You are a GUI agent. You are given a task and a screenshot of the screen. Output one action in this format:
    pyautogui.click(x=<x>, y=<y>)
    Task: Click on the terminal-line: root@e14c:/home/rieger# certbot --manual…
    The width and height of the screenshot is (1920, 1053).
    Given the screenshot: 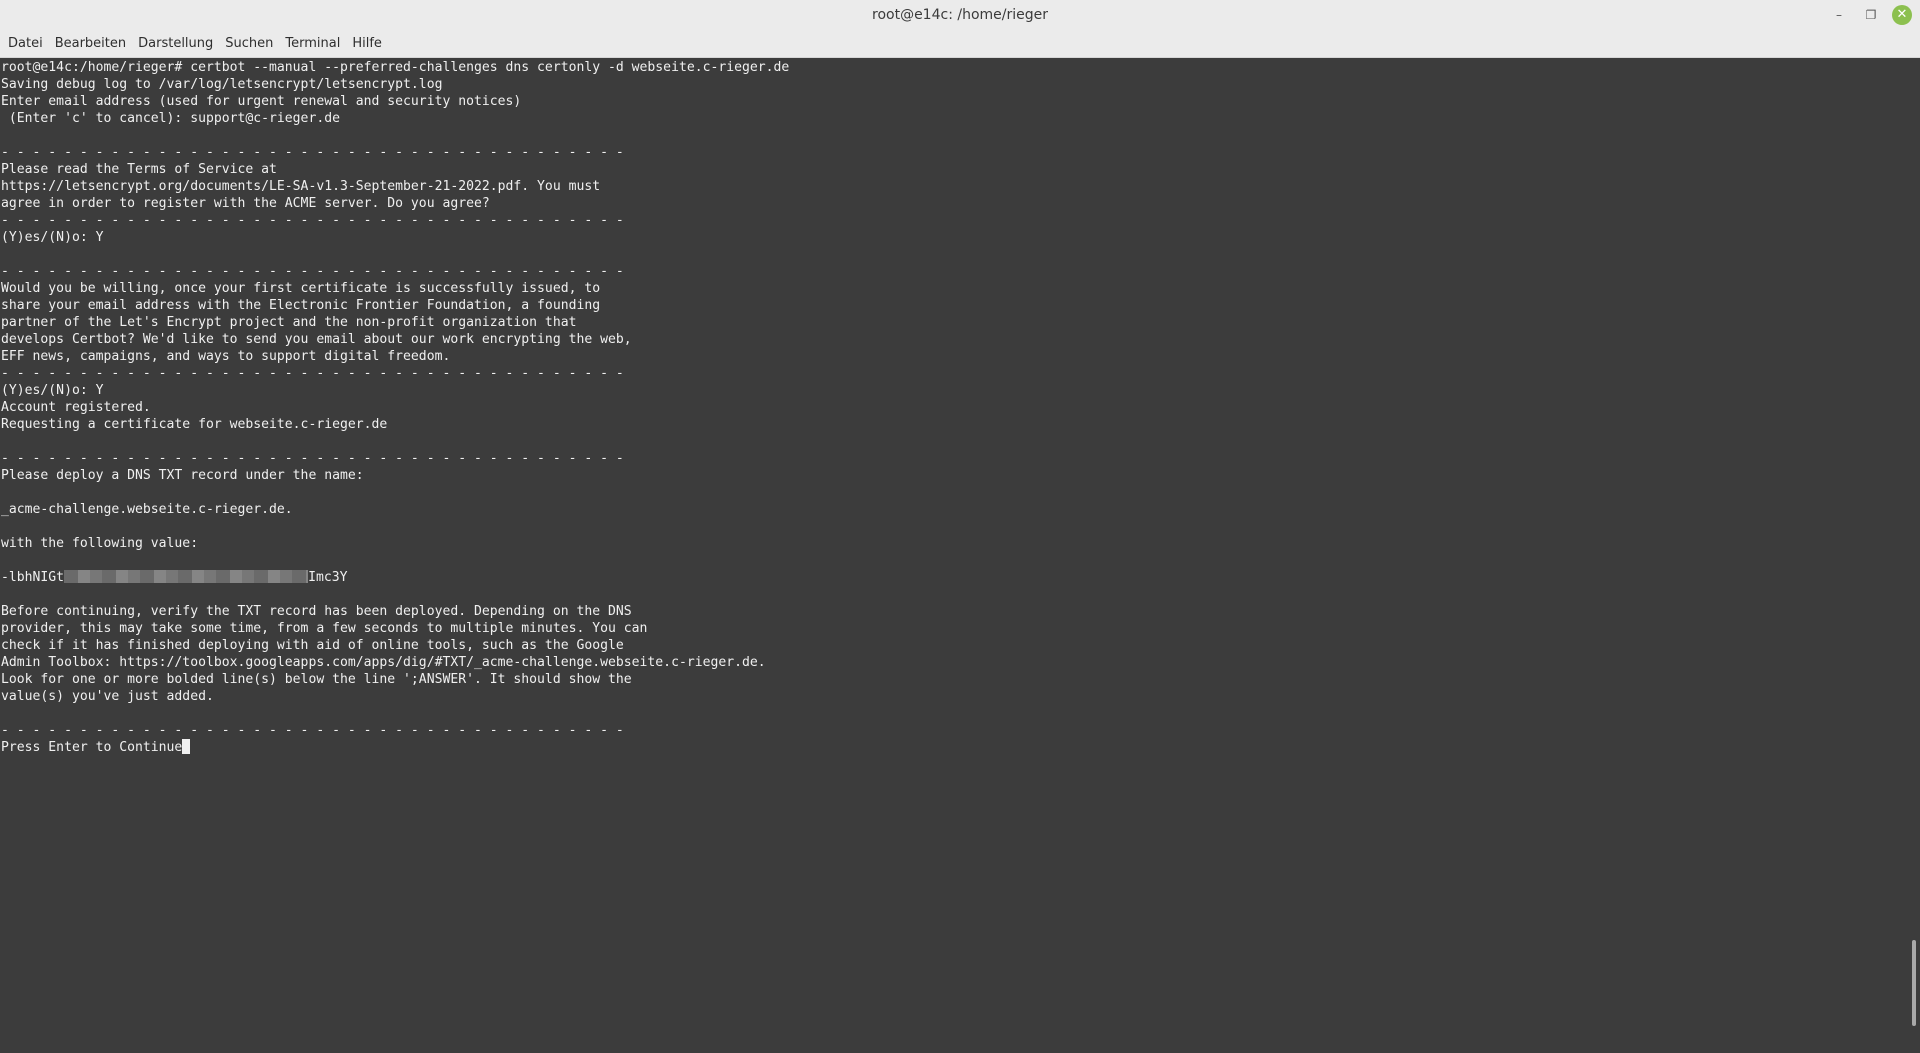 What is the action you would take?
    pyautogui.click(x=395, y=67)
    